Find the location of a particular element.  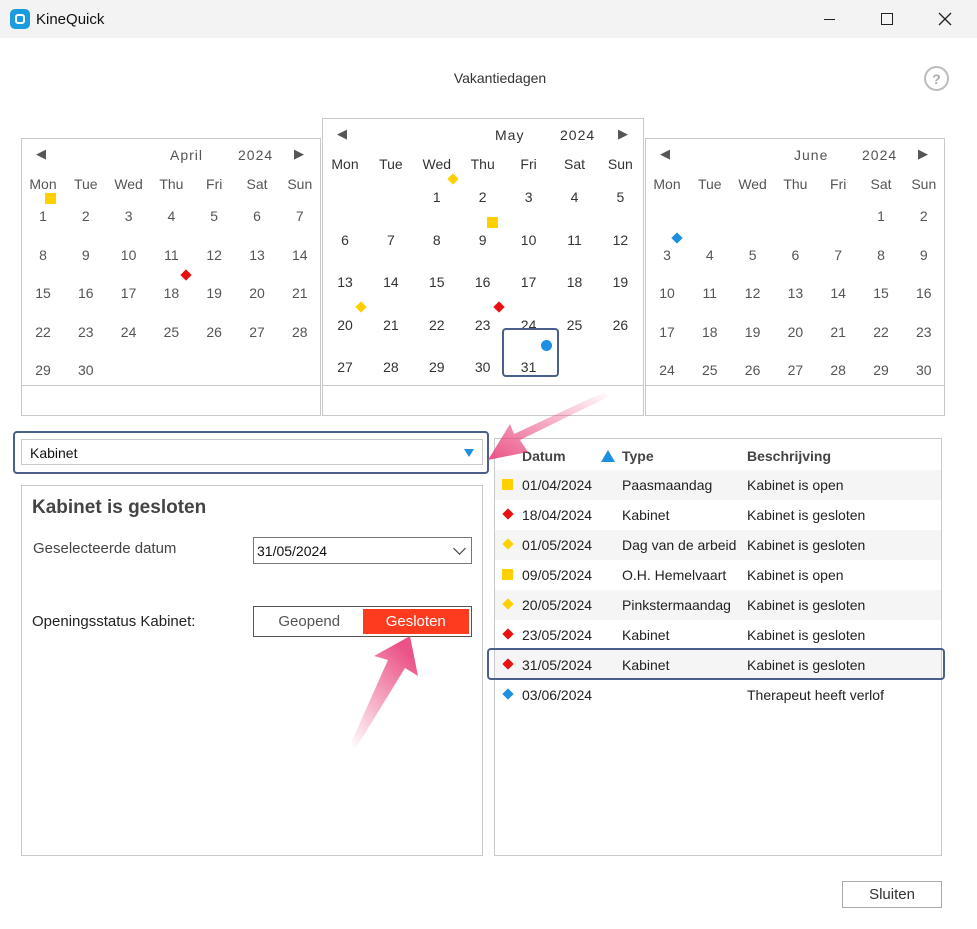

filter-dropdown: Kabinet is located at coordinates (252, 452).